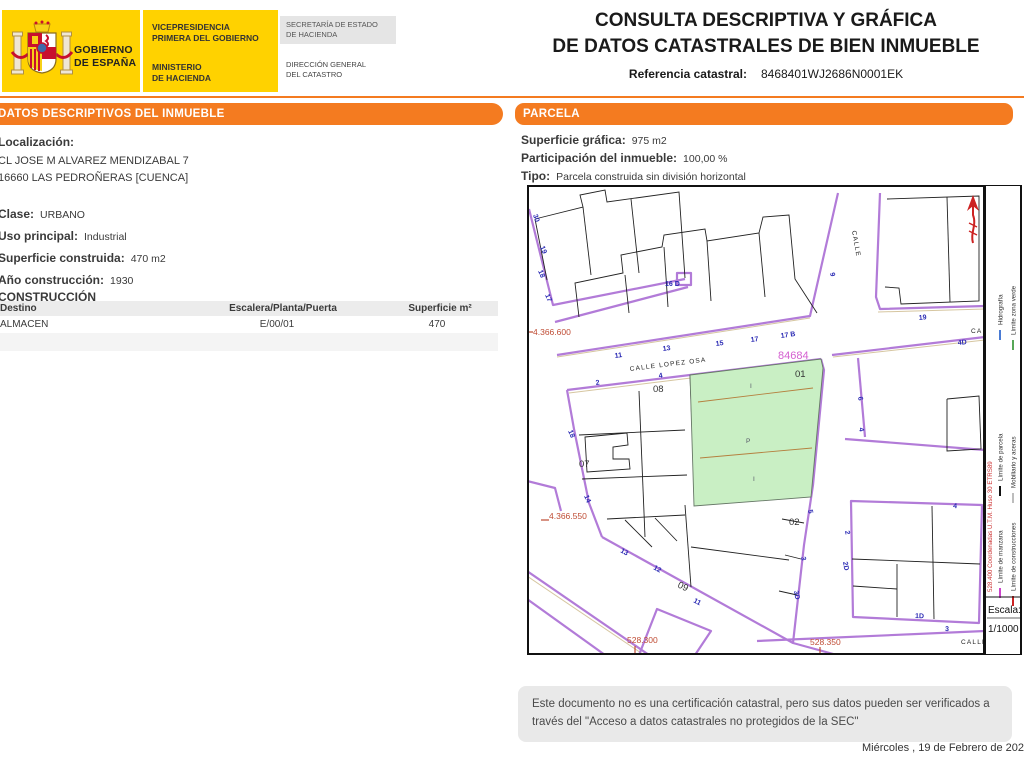 The height and width of the screenshot is (768, 1024). Describe the element at coordinates (277, 324) in the screenshot. I see `cell-escalera: E/00/01` at that location.